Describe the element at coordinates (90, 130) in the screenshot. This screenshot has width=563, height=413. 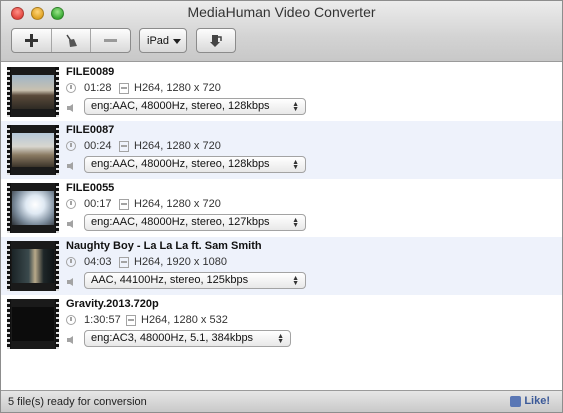
I see `file-name: FILE0087` at that location.